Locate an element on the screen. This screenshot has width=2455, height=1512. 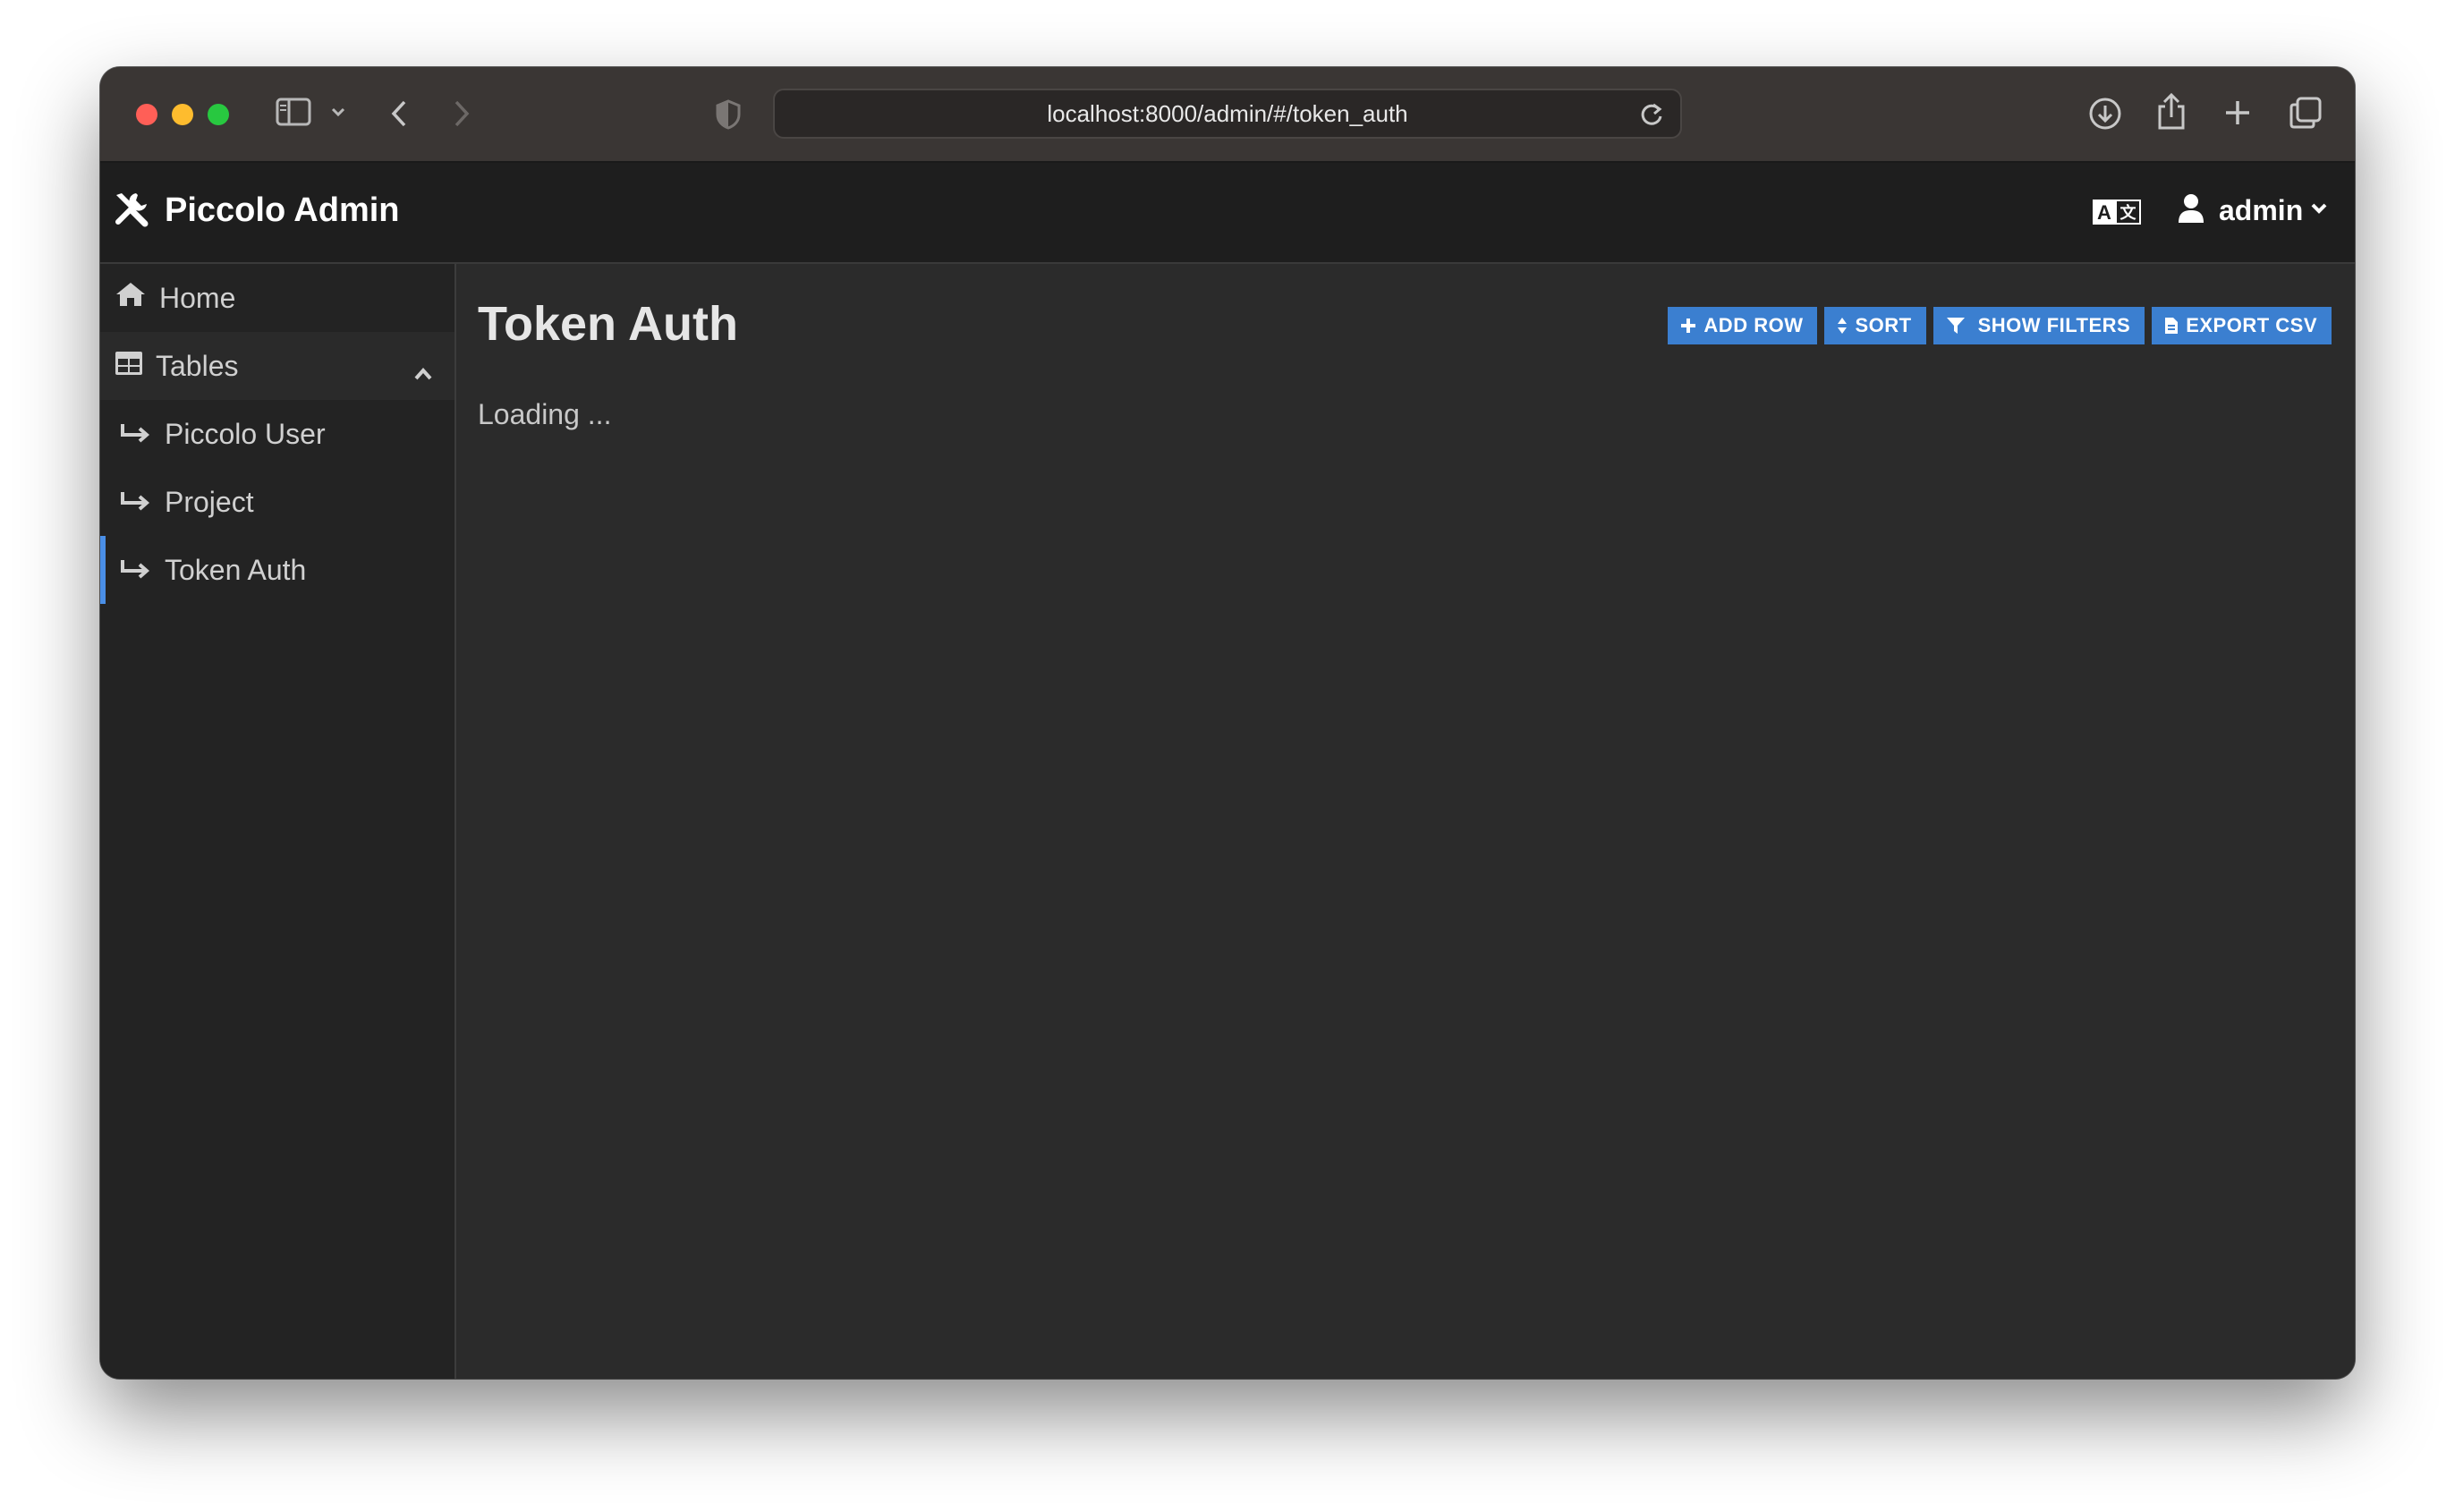
tab-overview-icon is located at coordinates (2306, 113).